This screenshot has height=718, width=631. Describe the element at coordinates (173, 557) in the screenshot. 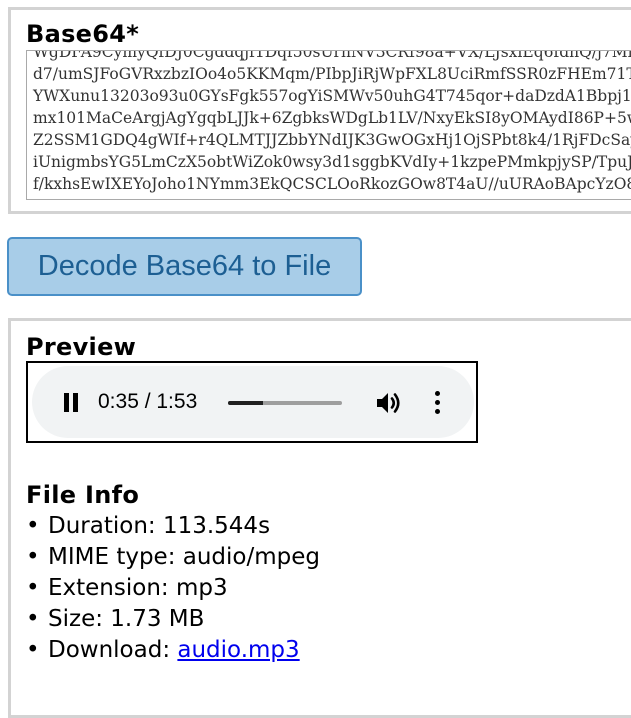

I see `info-mime-type: • MIME type: audio/mpeg` at that location.